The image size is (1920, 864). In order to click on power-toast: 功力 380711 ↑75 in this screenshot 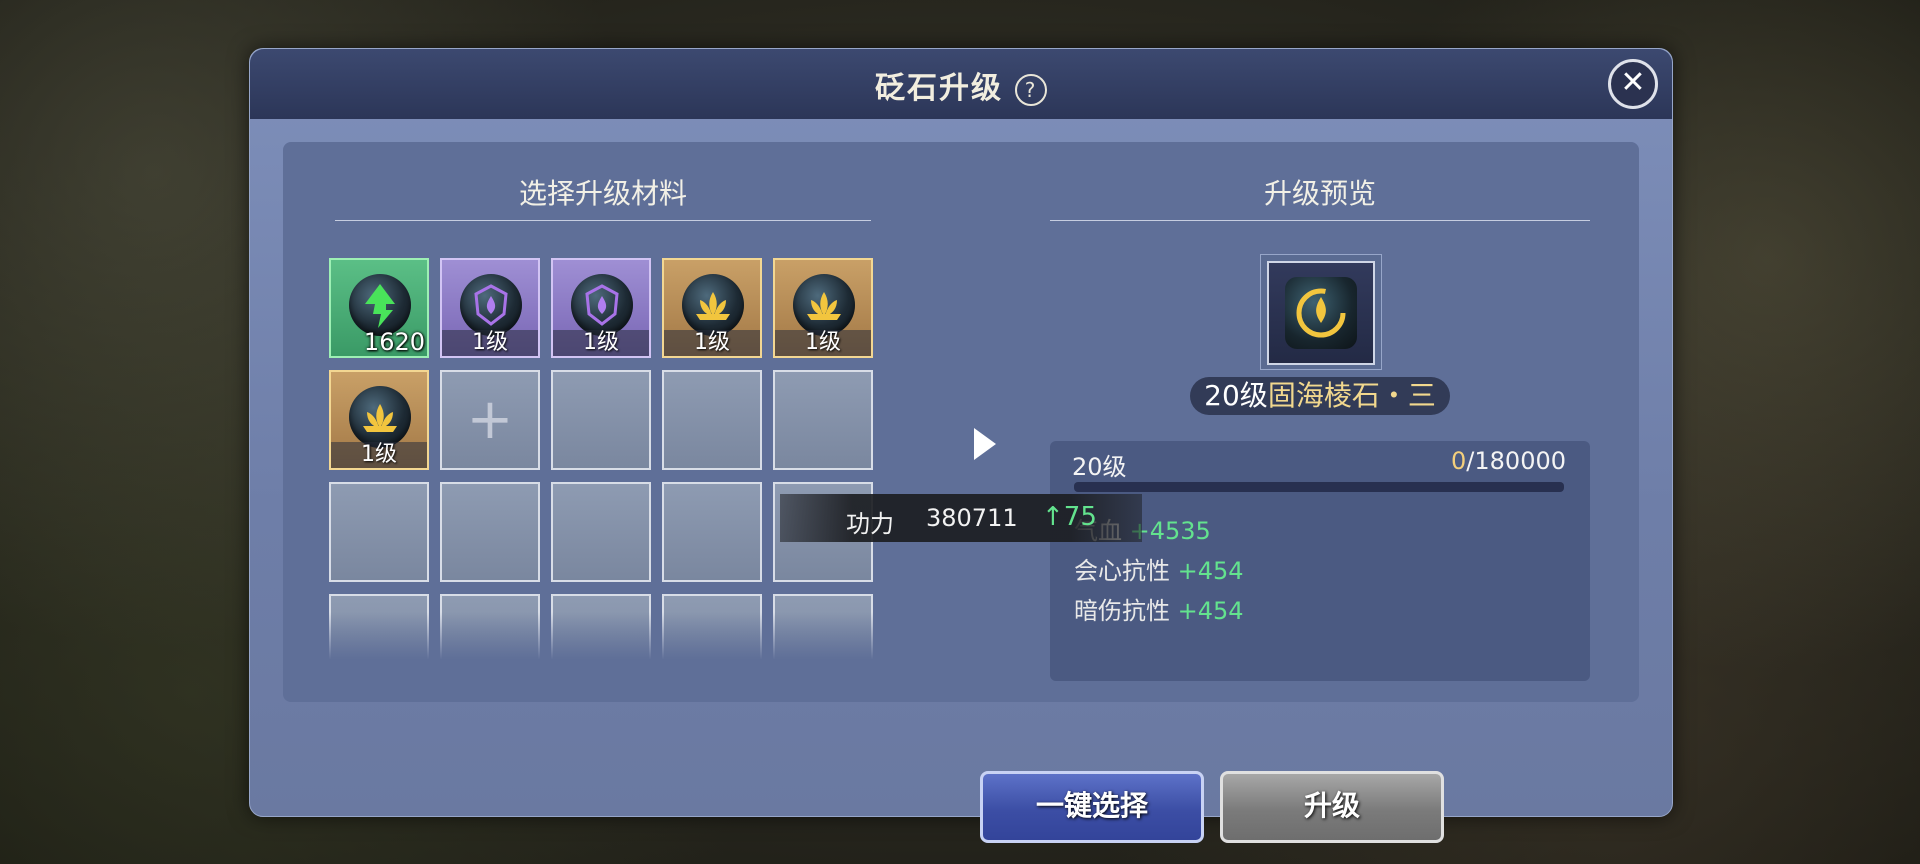, I will do `click(961, 518)`.